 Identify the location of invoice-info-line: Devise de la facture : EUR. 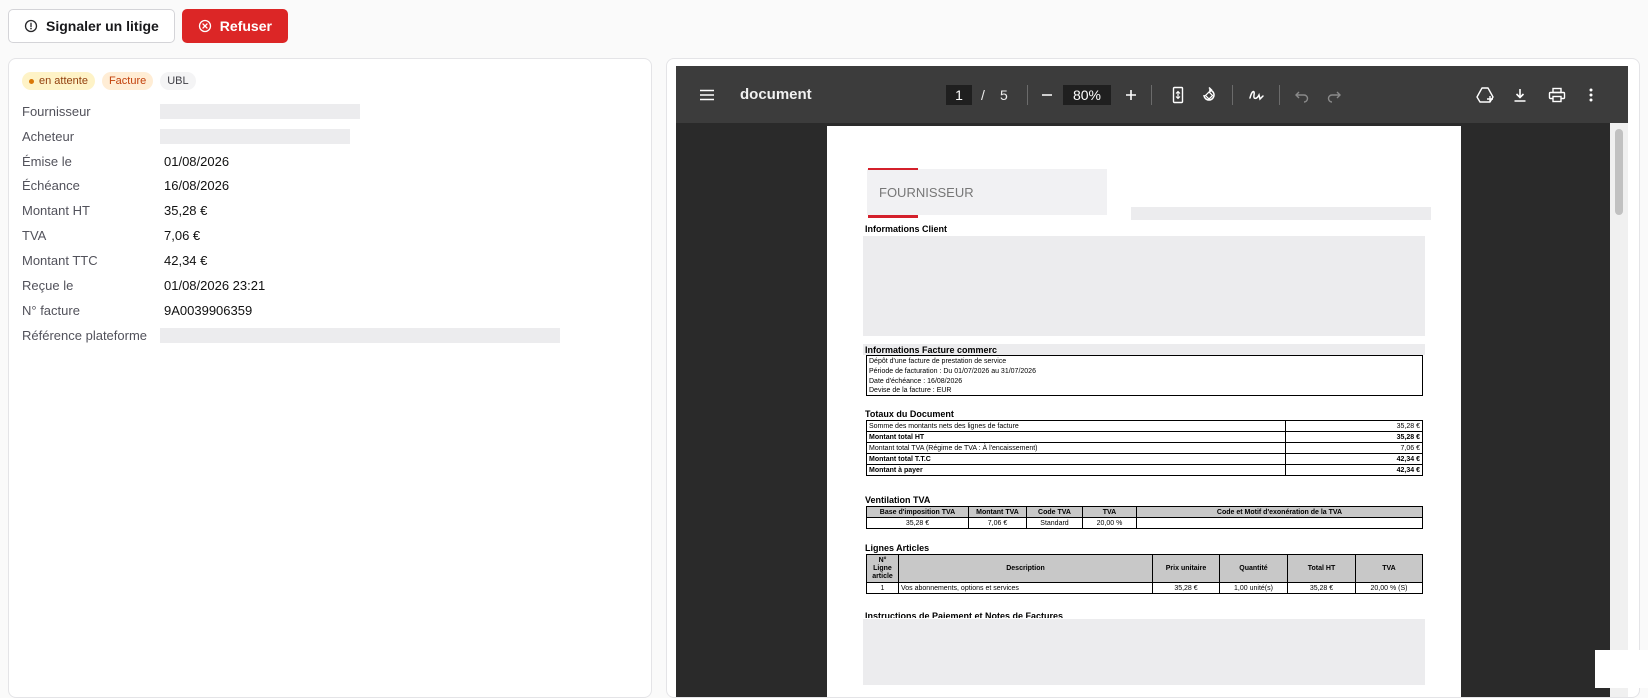
(910, 391).